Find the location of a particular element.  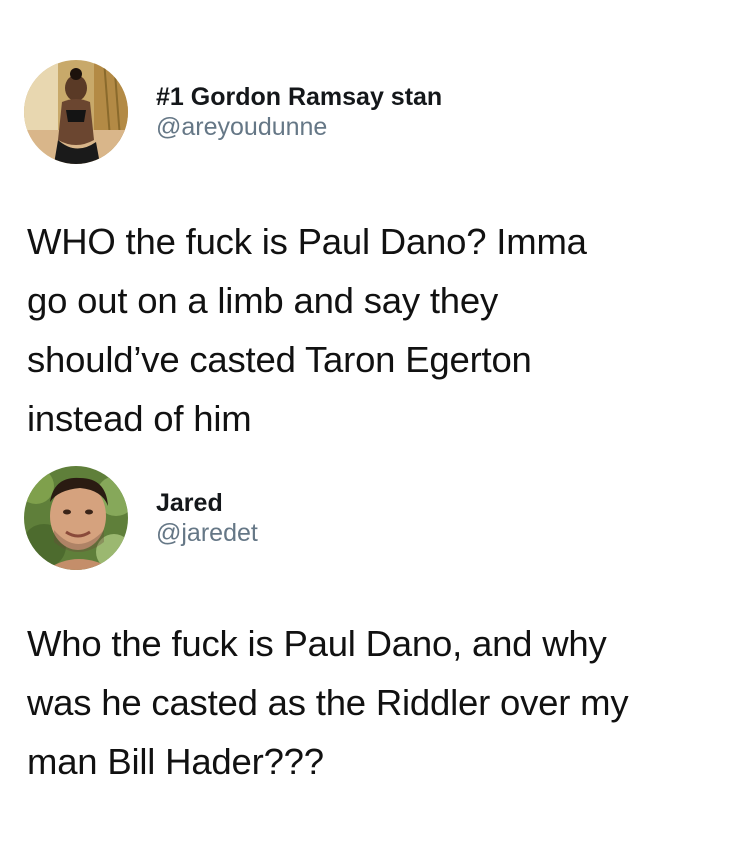

handle: @areyoudunne is located at coordinates (299, 127).